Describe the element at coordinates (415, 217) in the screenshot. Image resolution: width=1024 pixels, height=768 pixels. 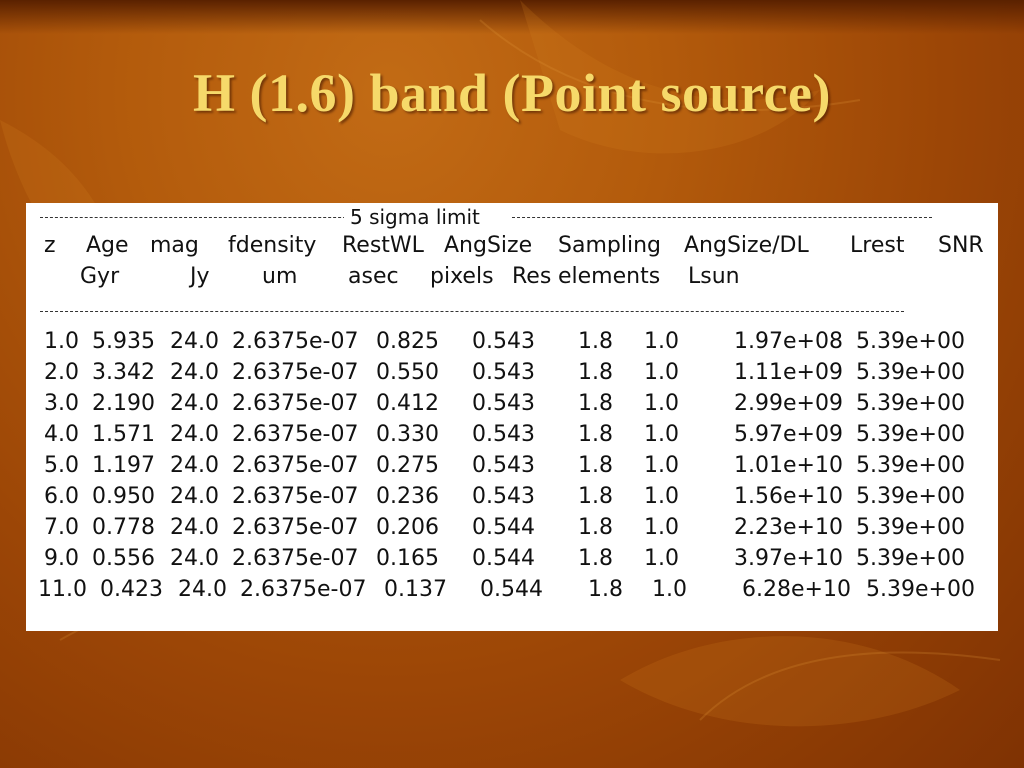
I see `table-banner: 5 sigma limit` at that location.